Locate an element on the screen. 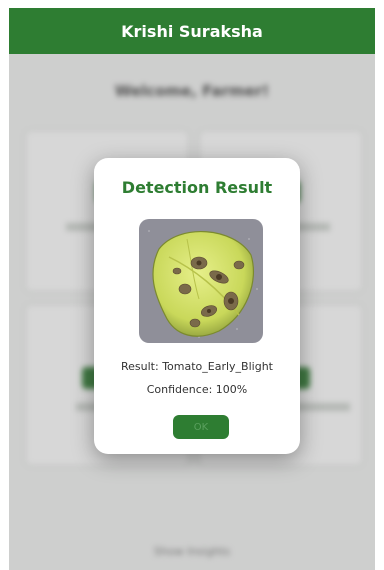 This screenshot has height=570, width=384. leaf-image is located at coordinates (201, 281).